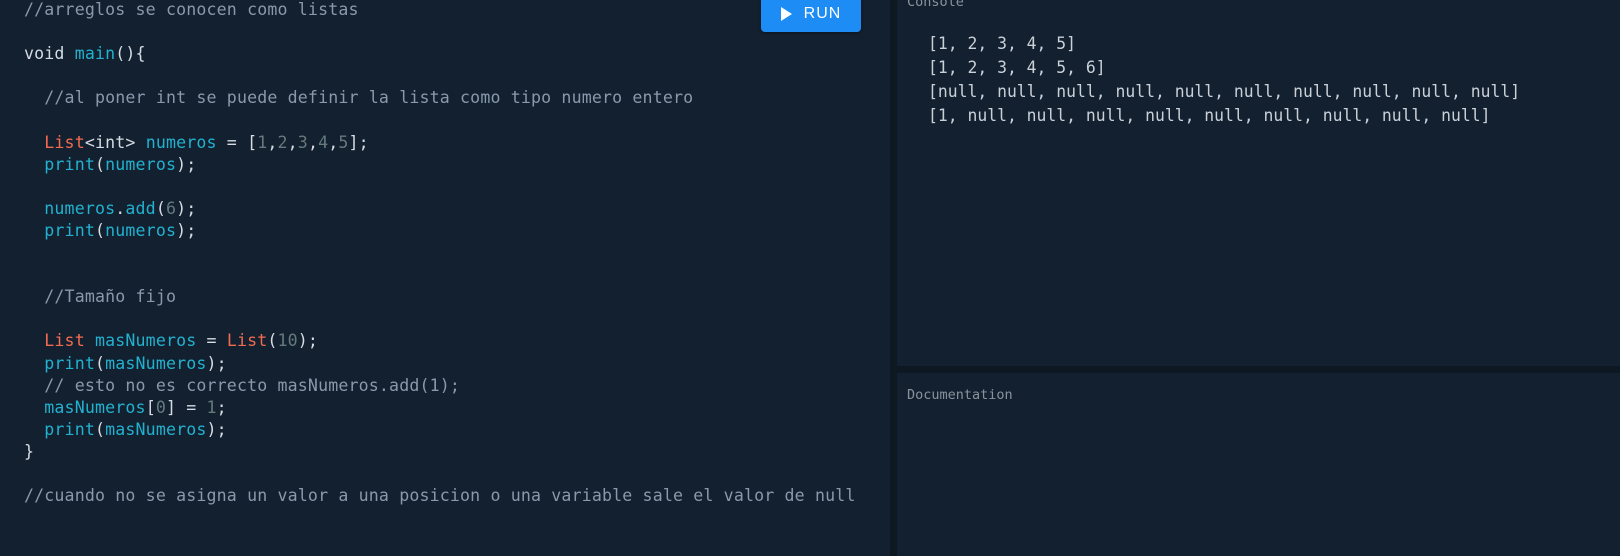 Image resolution: width=1620 pixels, height=556 pixels. I want to click on code-token-plain: =, so click(211, 341).